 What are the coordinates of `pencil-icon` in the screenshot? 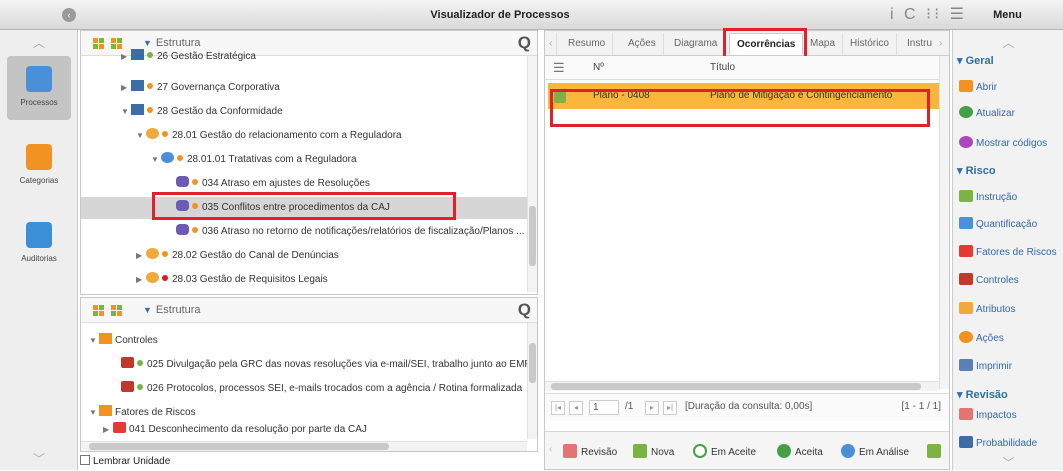 It's located at (570, 451).